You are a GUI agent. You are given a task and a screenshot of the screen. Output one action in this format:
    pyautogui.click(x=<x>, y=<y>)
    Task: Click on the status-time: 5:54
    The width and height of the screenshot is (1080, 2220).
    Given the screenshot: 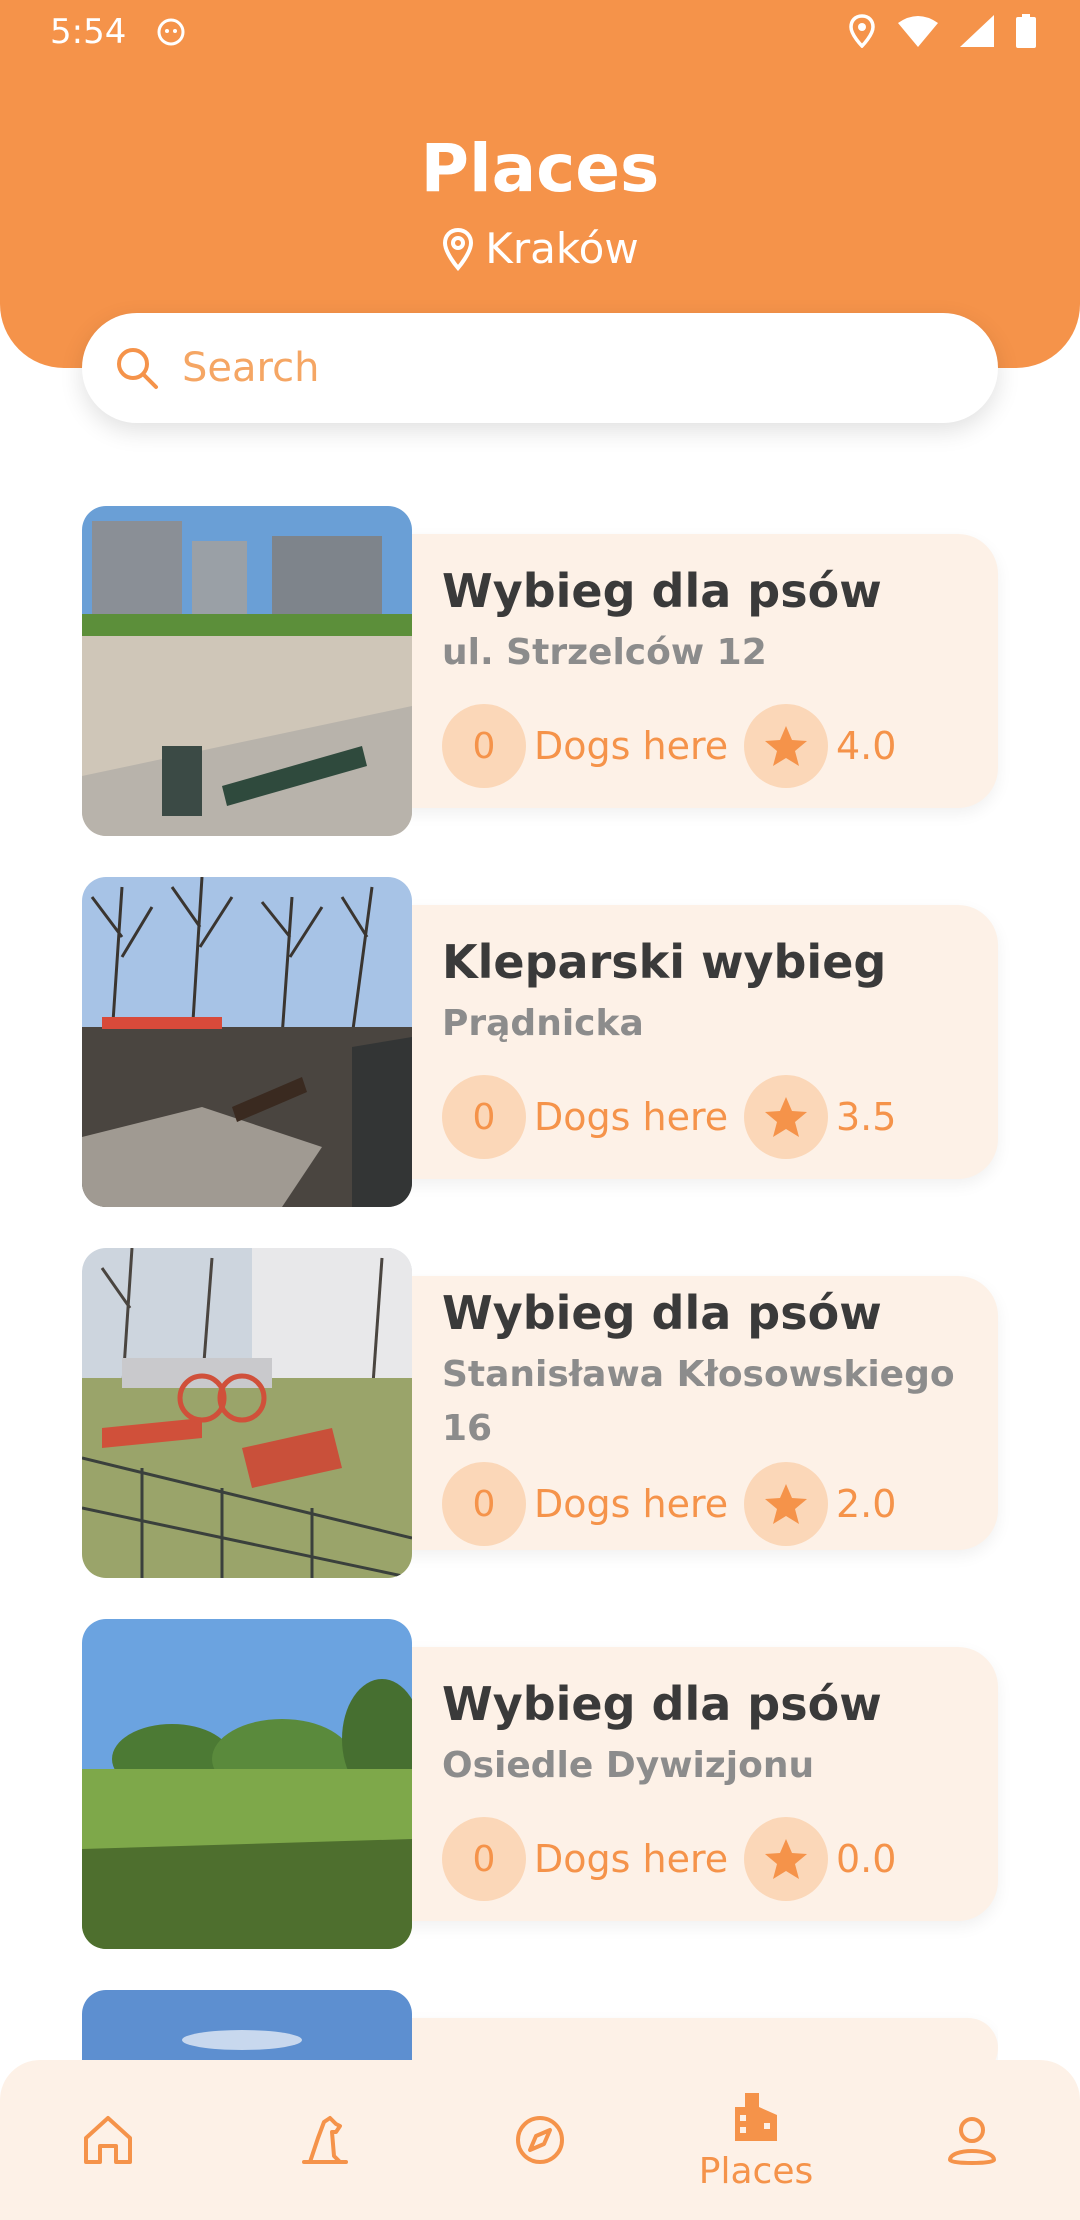 What is the action you would take?
    pyautogui.click(x=88, y=32)
    